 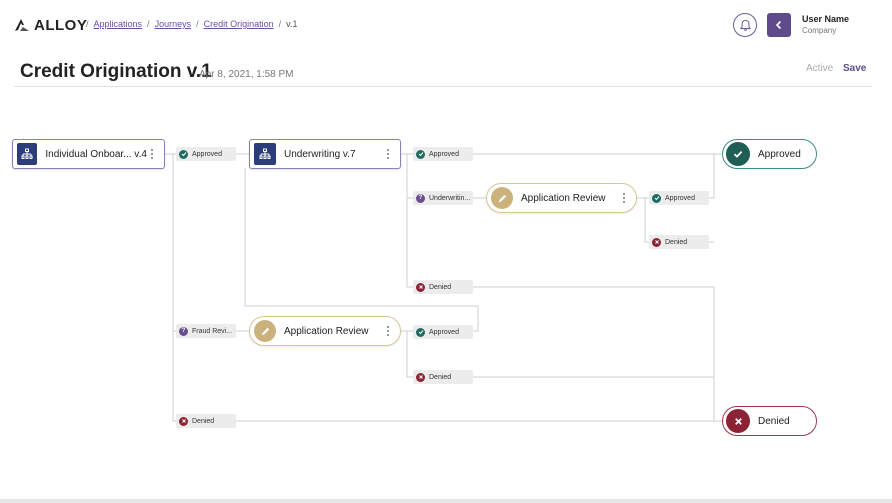 I want to click on x-circle-icon, so click(x=738, y=421).